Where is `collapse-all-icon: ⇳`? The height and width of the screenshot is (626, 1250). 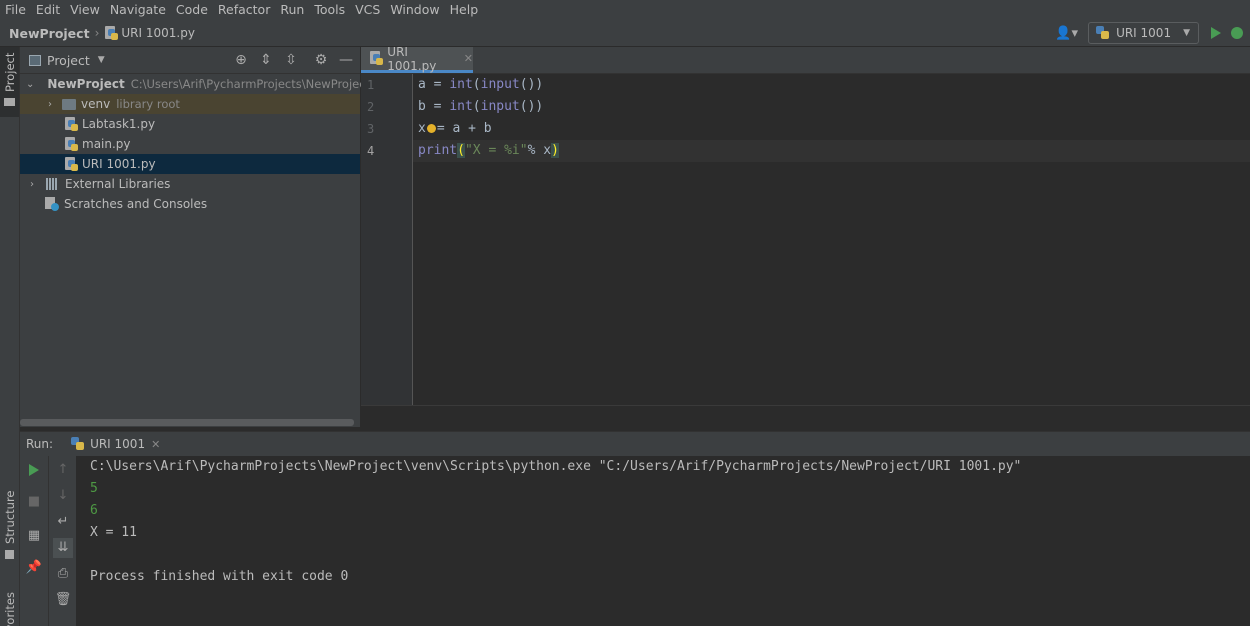 collapse-all-icon: ⇳ is located at coordinates (291, 60).